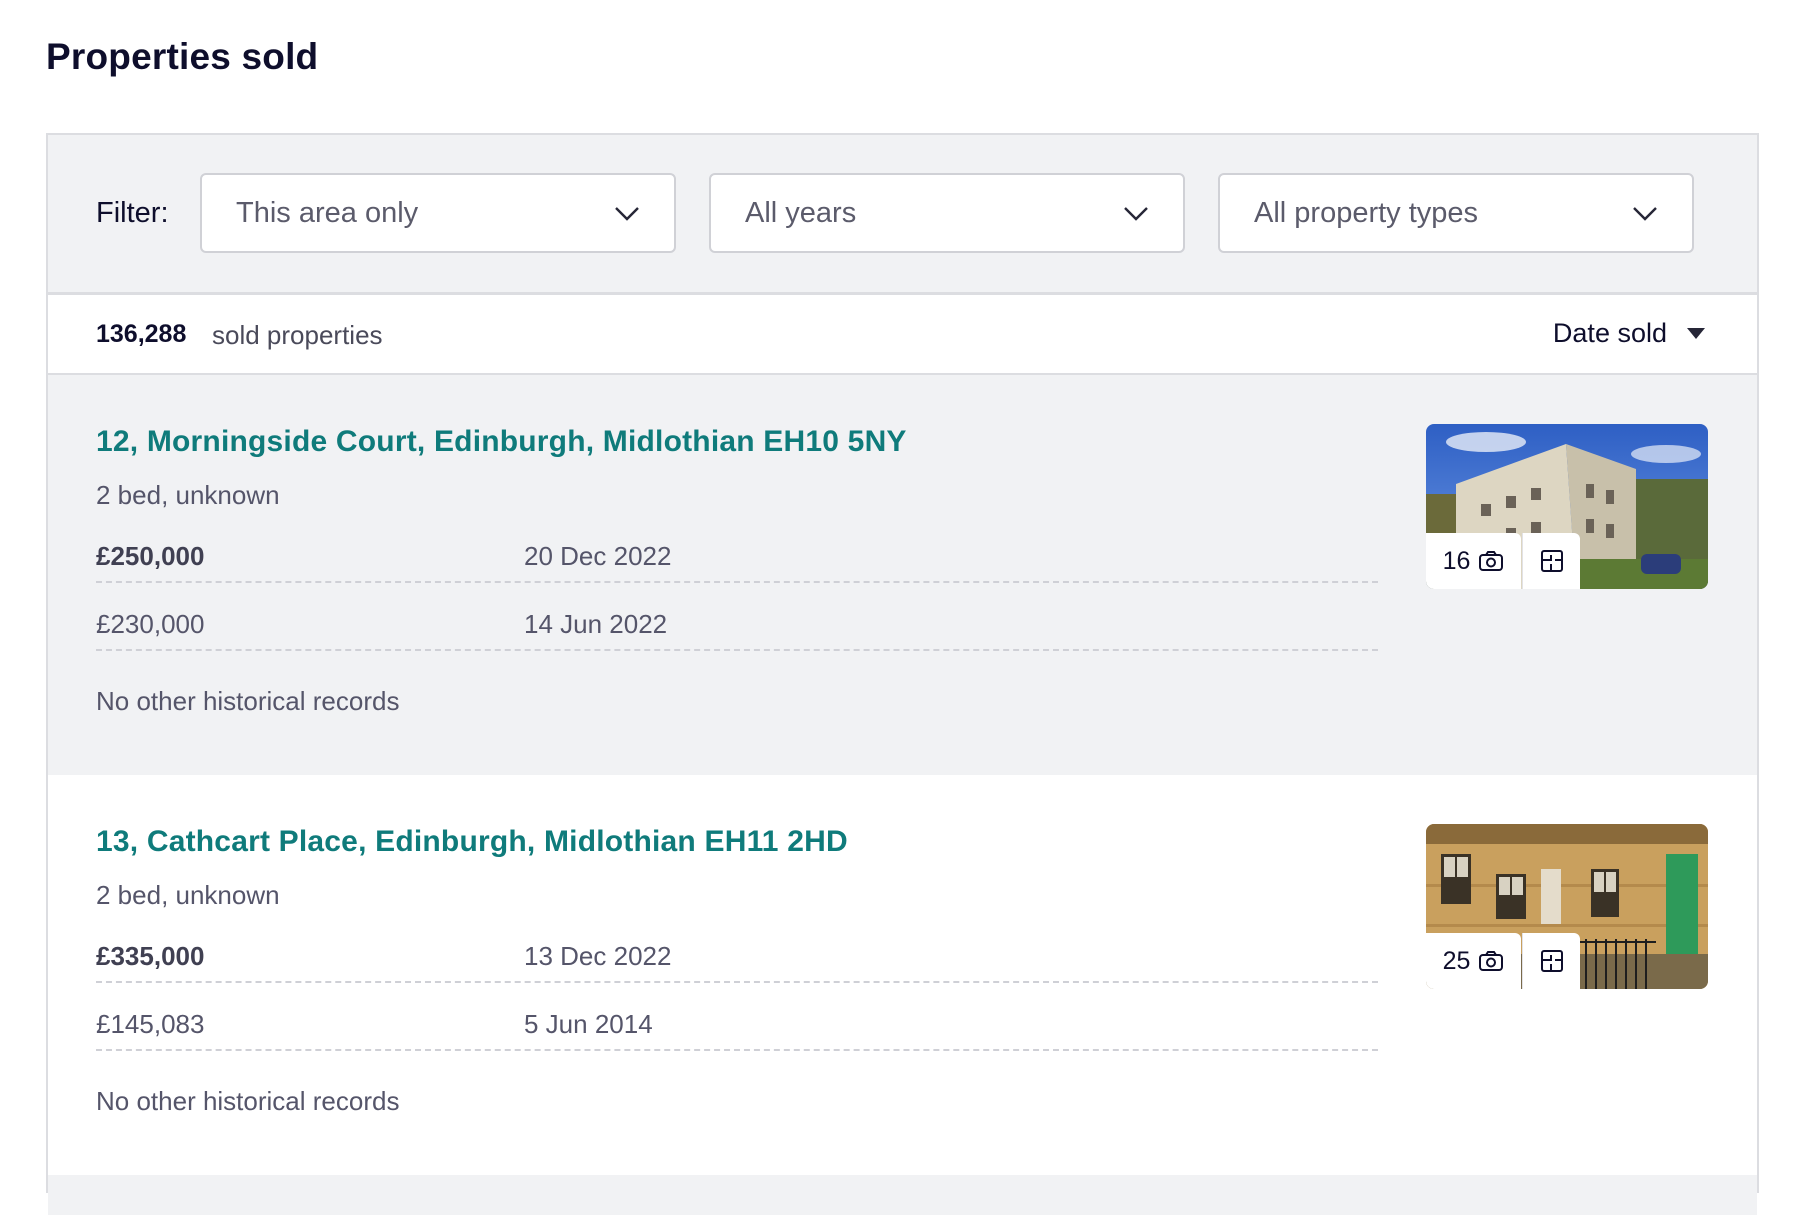 This screenshot has width=1797, height=1215. What do you see at coordinates (141, 334) in the screenshot?
I see `results-count: 136,288` at bounding box center [141, 334].